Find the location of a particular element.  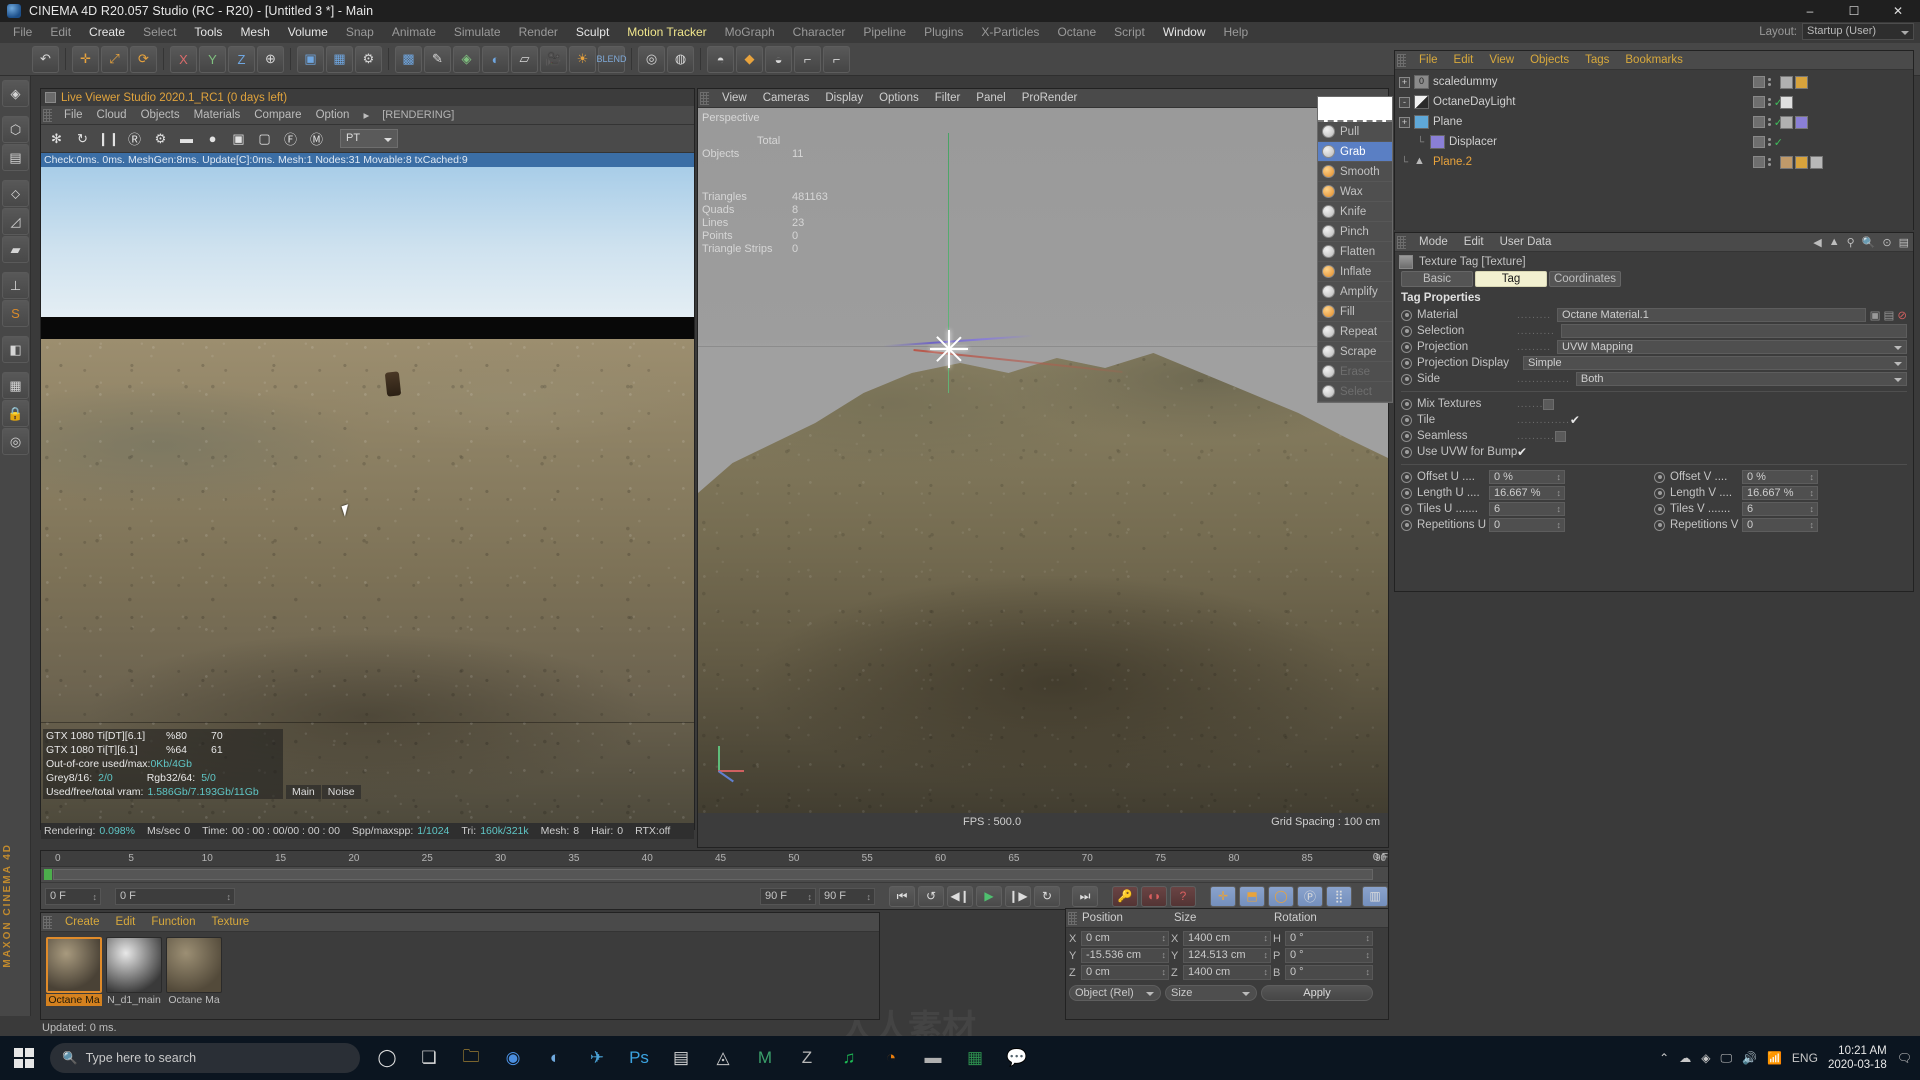

options-icon: ▤ is located at coordinates (1904, 242).